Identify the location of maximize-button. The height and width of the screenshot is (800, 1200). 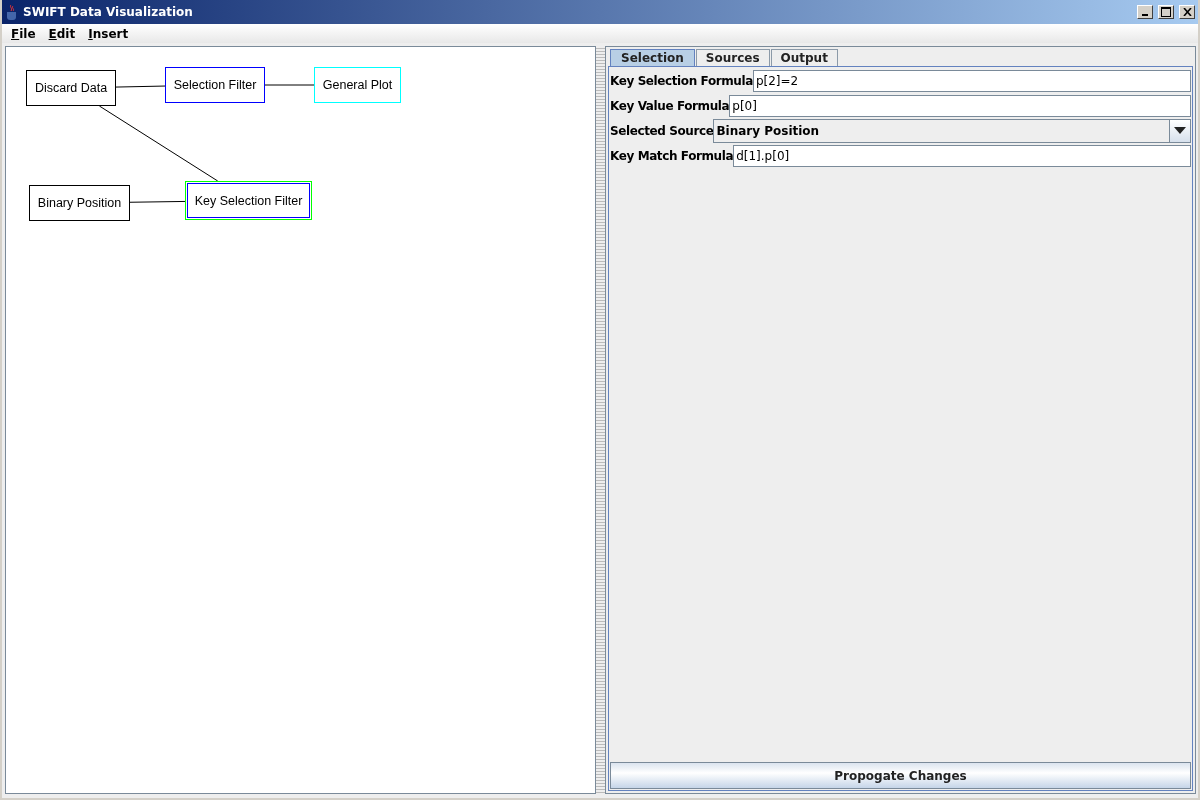
(1166, 12).